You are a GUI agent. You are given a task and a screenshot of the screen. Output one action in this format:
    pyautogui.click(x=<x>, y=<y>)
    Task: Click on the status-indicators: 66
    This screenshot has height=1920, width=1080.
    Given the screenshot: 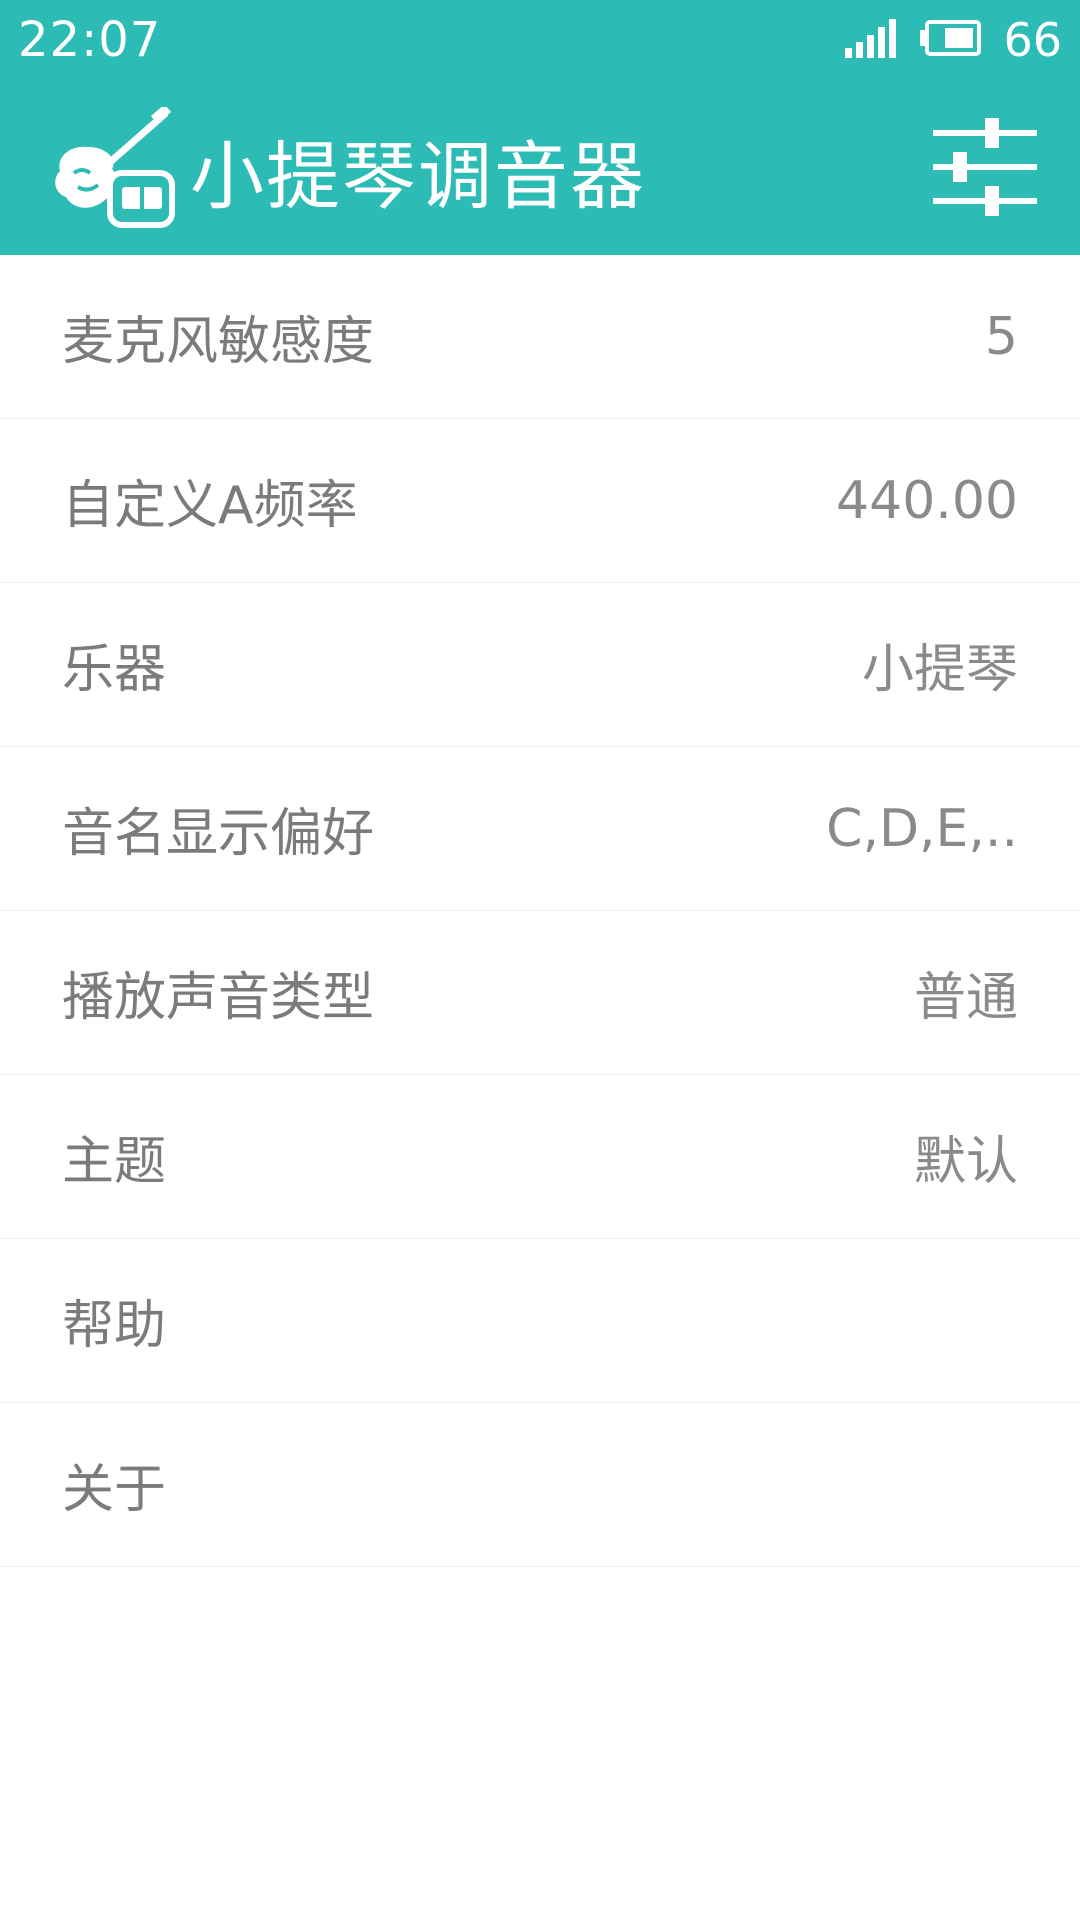 What is the action you would take?
    pyautogui.click(x=952, y=40)
    